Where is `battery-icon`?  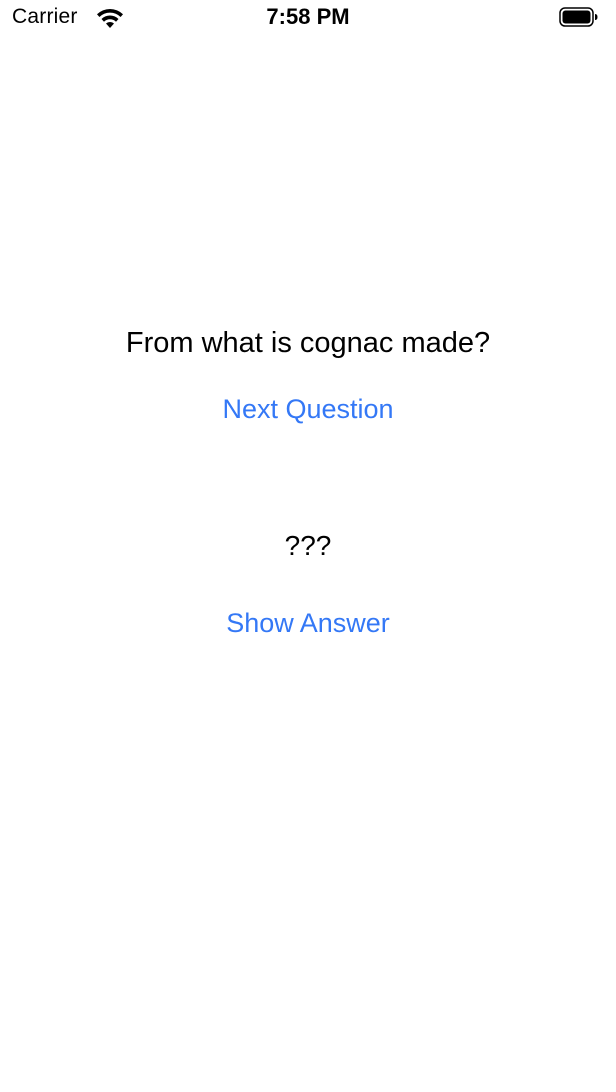
battery-icon is located at coordinates (579, 17).